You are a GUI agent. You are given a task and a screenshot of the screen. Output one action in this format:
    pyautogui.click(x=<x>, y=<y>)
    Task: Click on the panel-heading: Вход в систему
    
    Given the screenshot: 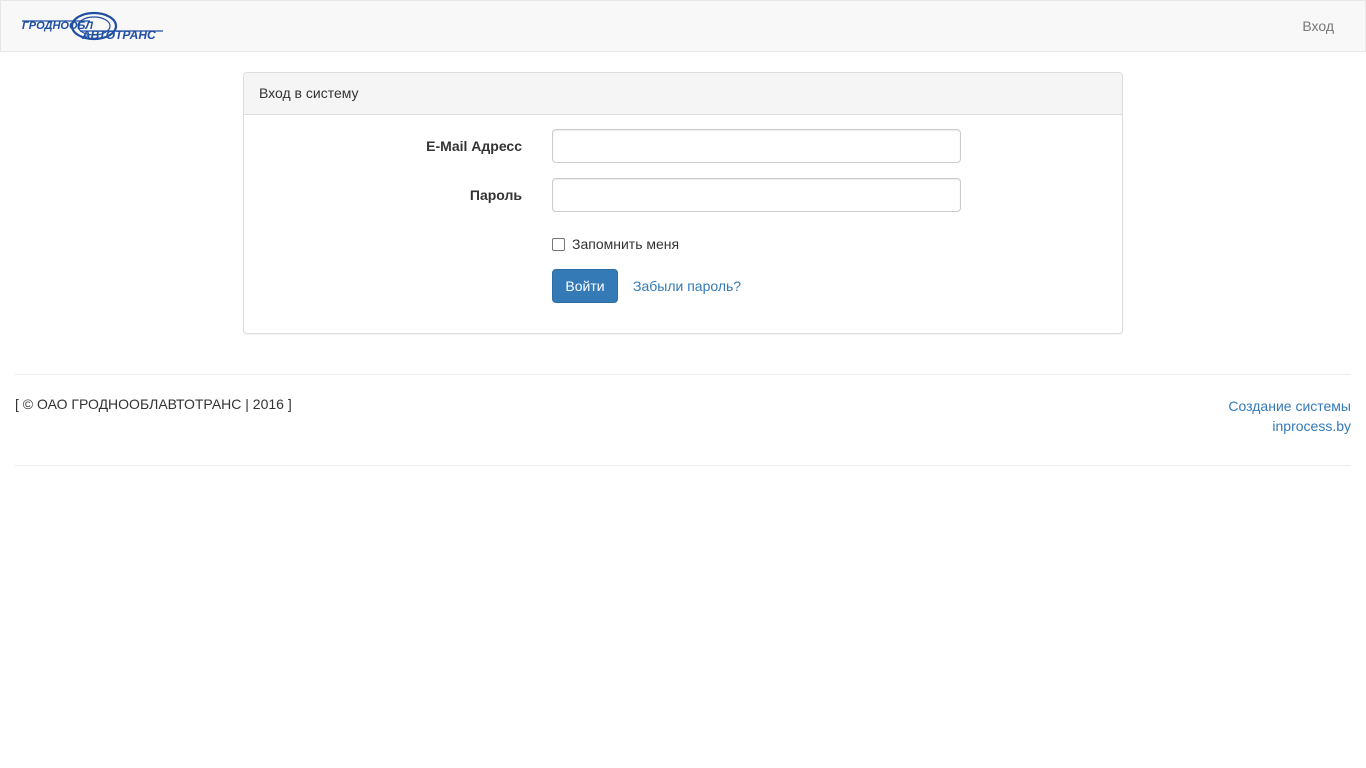 What is the action you would take?
    pyautogui.click(x=683, y=94)
    